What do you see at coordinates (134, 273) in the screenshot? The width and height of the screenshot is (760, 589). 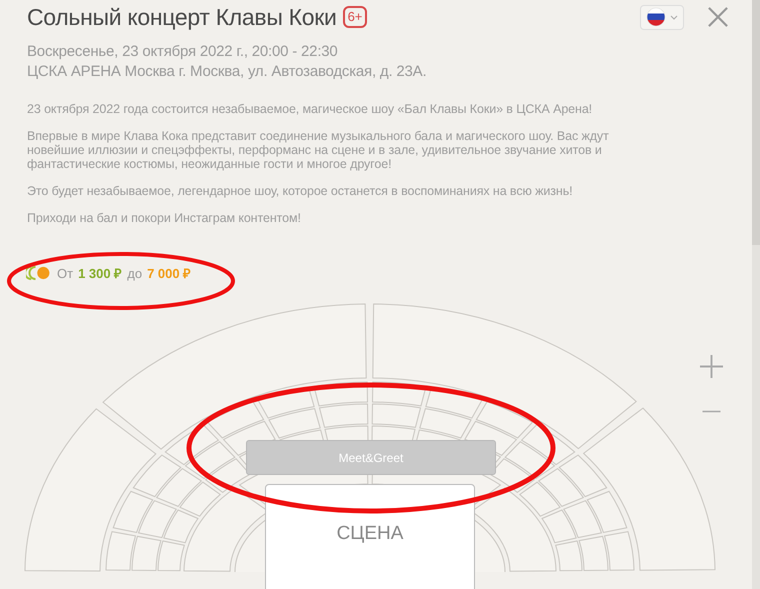 I see `price-to-label: до` at bounding box center [134, 273].